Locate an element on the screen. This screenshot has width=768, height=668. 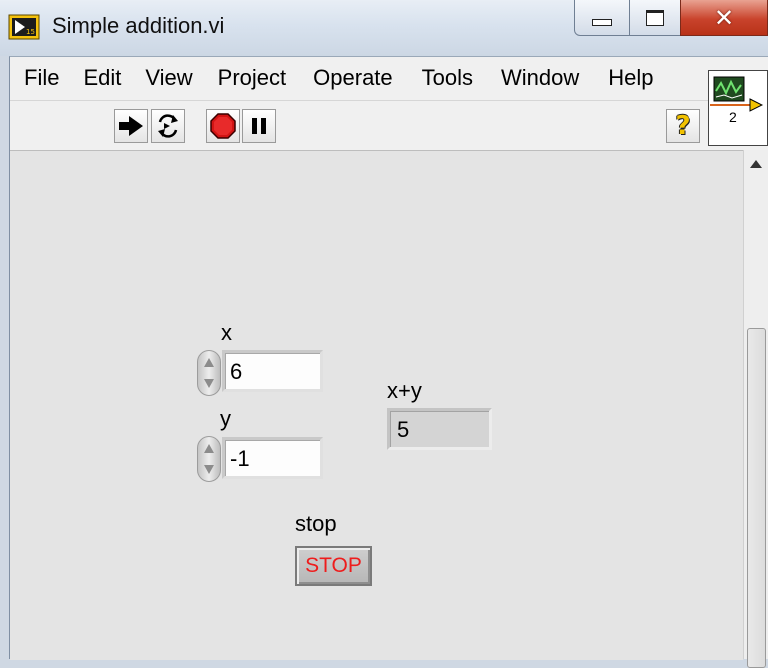
menu-help: Help is located at coordinates (630, 78).